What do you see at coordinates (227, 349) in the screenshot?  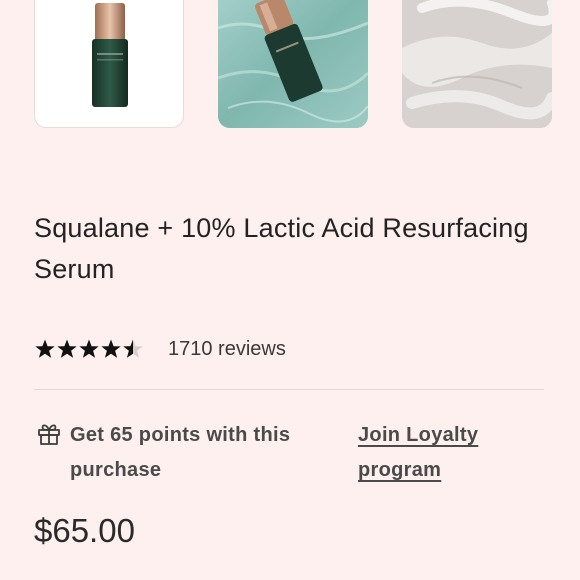 I see `reviews-count: 1710 reviews` at bounding box center [227, 349].